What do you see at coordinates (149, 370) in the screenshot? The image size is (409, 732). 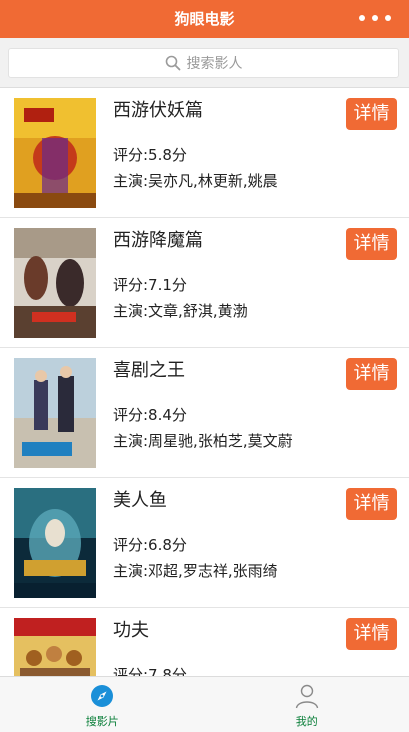 I see `movie-title: 喜剧之王` at bounding box center [149, 370].